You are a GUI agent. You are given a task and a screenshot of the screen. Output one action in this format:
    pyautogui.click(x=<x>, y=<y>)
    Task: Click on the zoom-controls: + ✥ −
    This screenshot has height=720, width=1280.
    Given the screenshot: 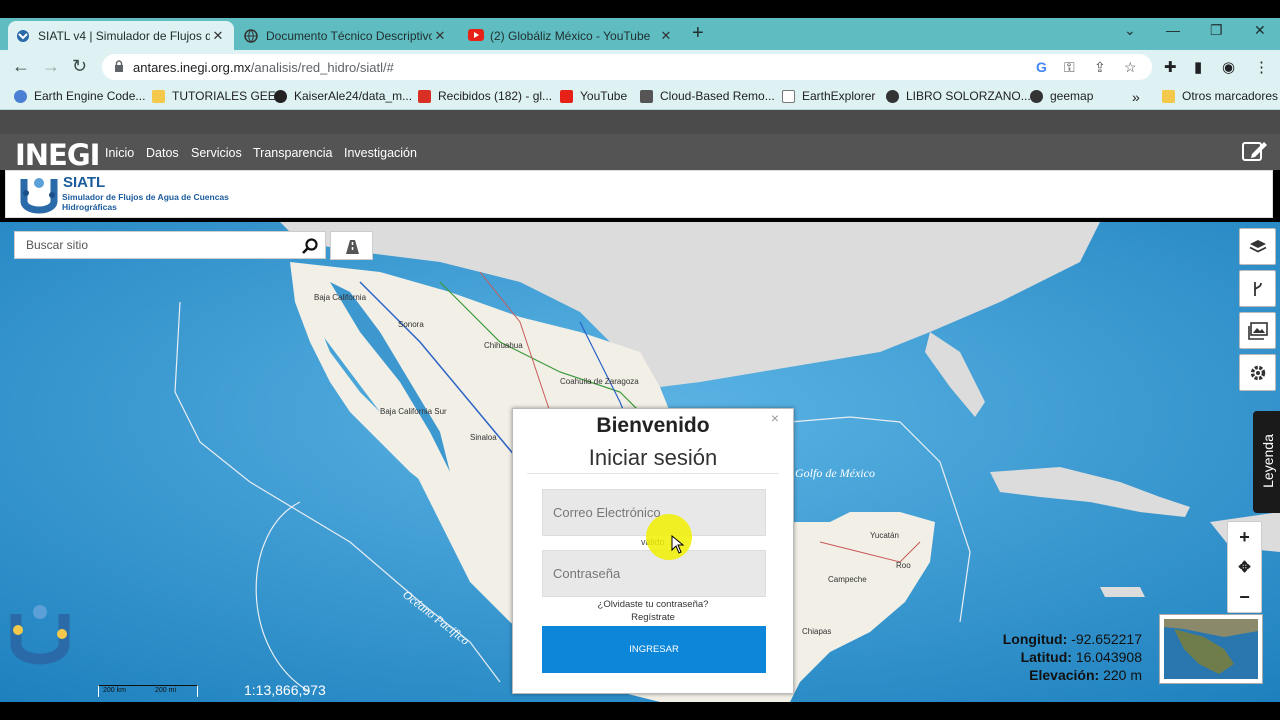 What is the action you would take?
    pyautogui.click(x=1244, y=567)
    